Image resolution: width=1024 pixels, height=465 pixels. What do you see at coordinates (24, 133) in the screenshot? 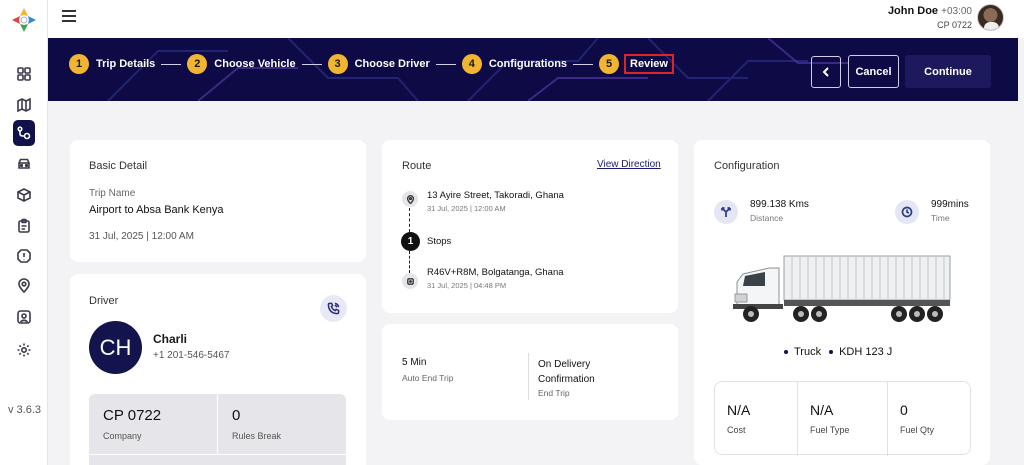
I see `trips-icon` at bounding box center [24, 133].